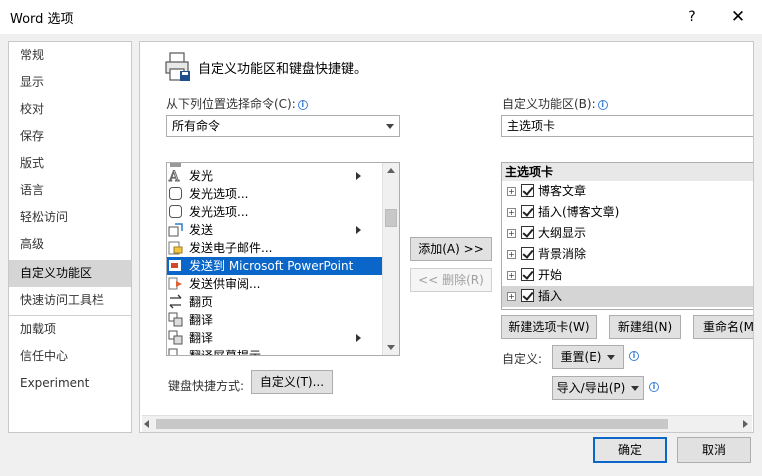 This screenshot has width=762, height=476. Describe the element at coordinates (630, 450) in the screenshot. I see `ok-button: 确定` at that location.